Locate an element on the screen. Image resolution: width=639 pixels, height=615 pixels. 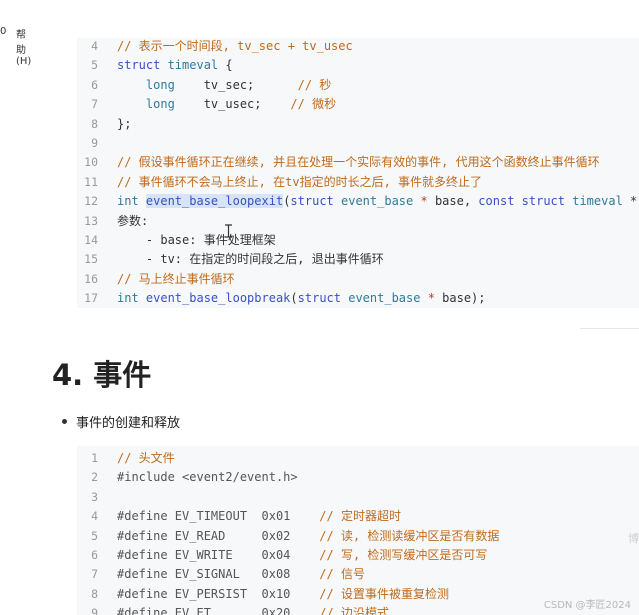
code-text: 参数: is located at coordinates (132, 221).